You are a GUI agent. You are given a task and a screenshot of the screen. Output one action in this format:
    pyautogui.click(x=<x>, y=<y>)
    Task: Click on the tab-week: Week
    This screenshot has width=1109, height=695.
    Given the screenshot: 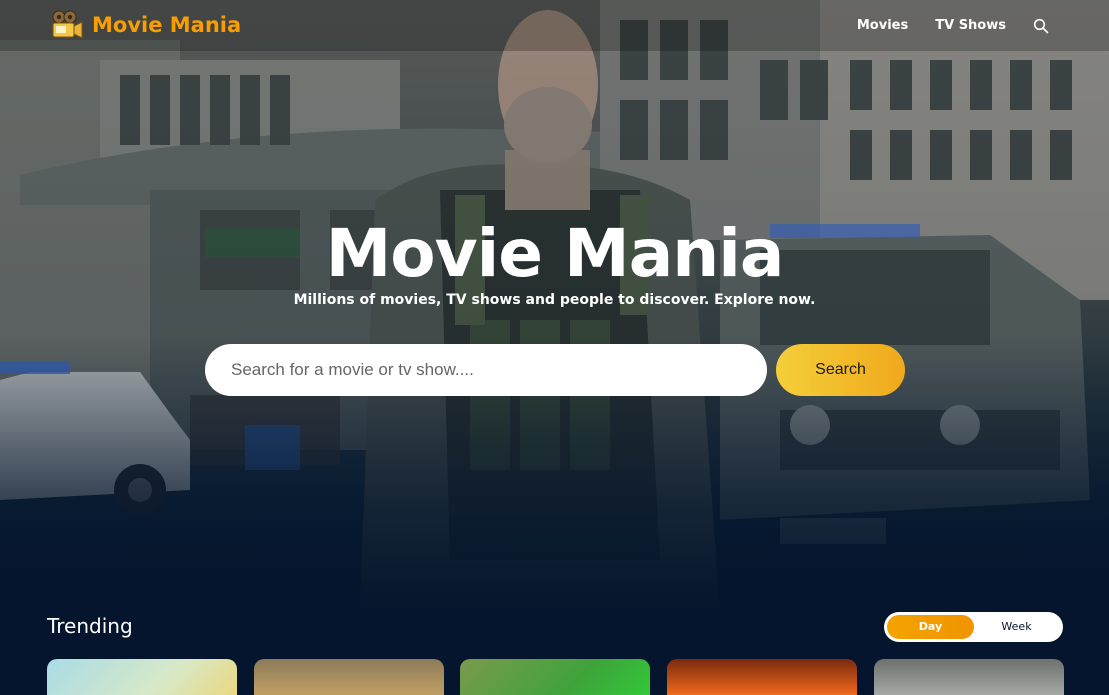 What is the action you would take?
    pyautogui.click(x=1016, y=627)
    